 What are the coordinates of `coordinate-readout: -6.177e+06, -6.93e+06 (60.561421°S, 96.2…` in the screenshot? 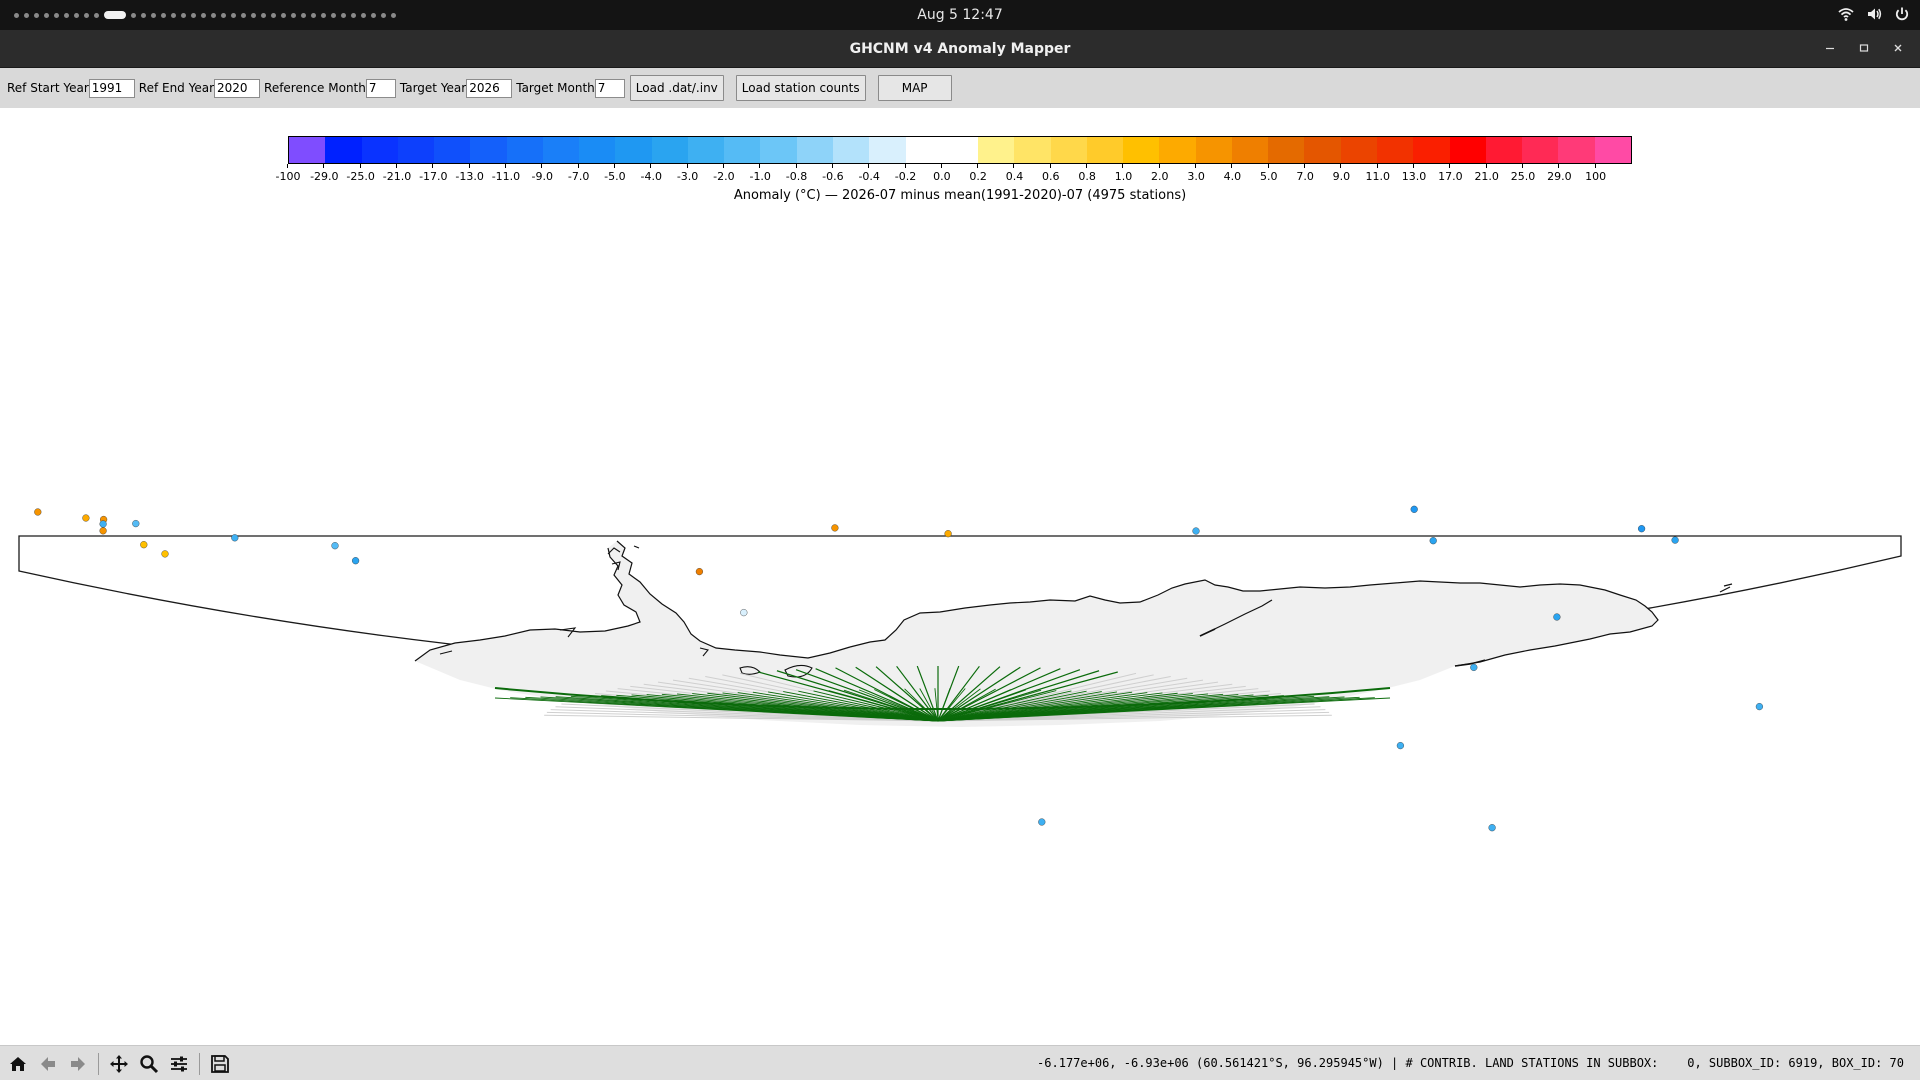 It's located at (1470, 1063).